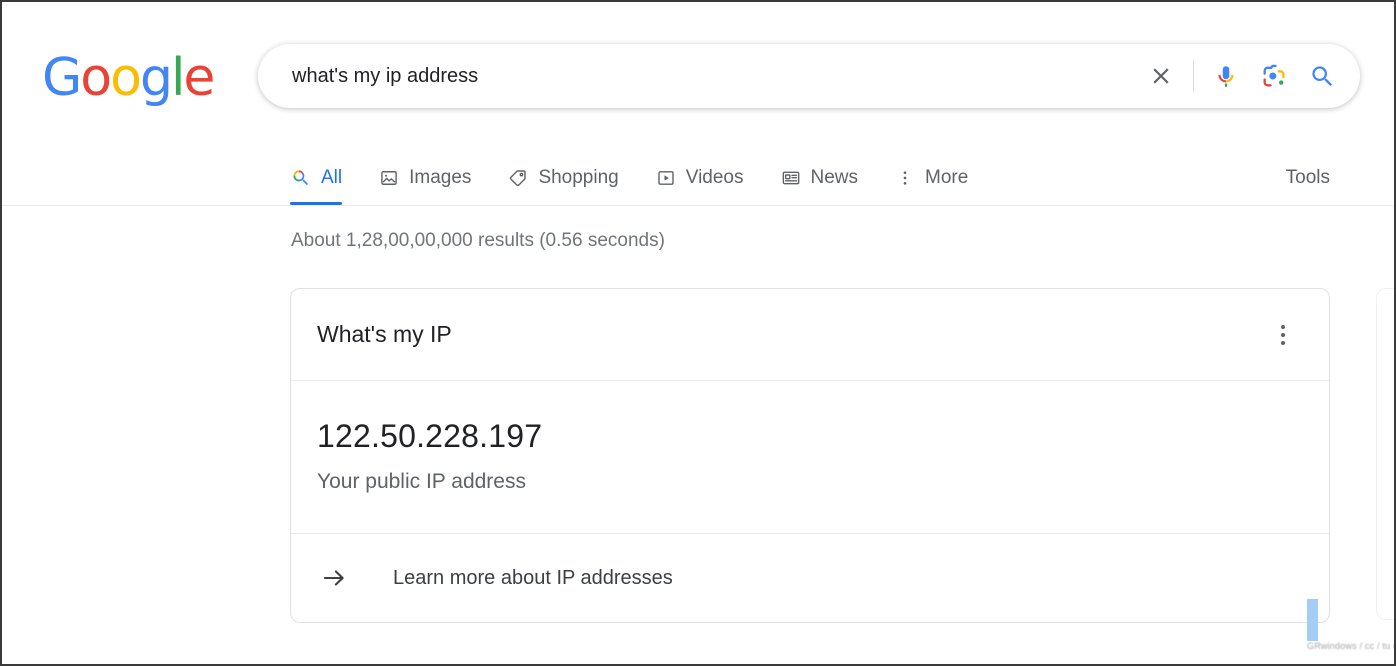 This screenshot has height=666, width=1396. I want to click on learn-more-label: Learn more about IP addresses, so click(533, 577).